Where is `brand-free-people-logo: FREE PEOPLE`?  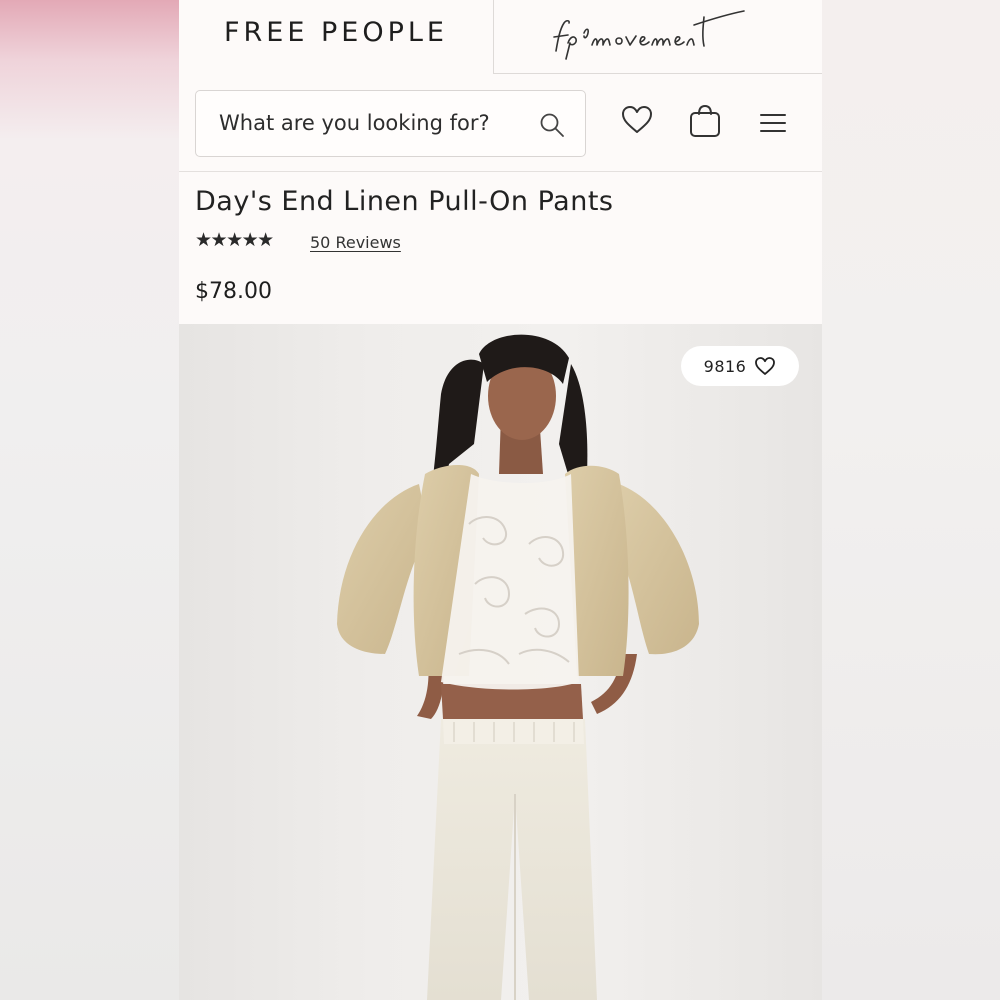 brand-free-people-logo: FREE PEOPLE is located at coordinates (336, 32).